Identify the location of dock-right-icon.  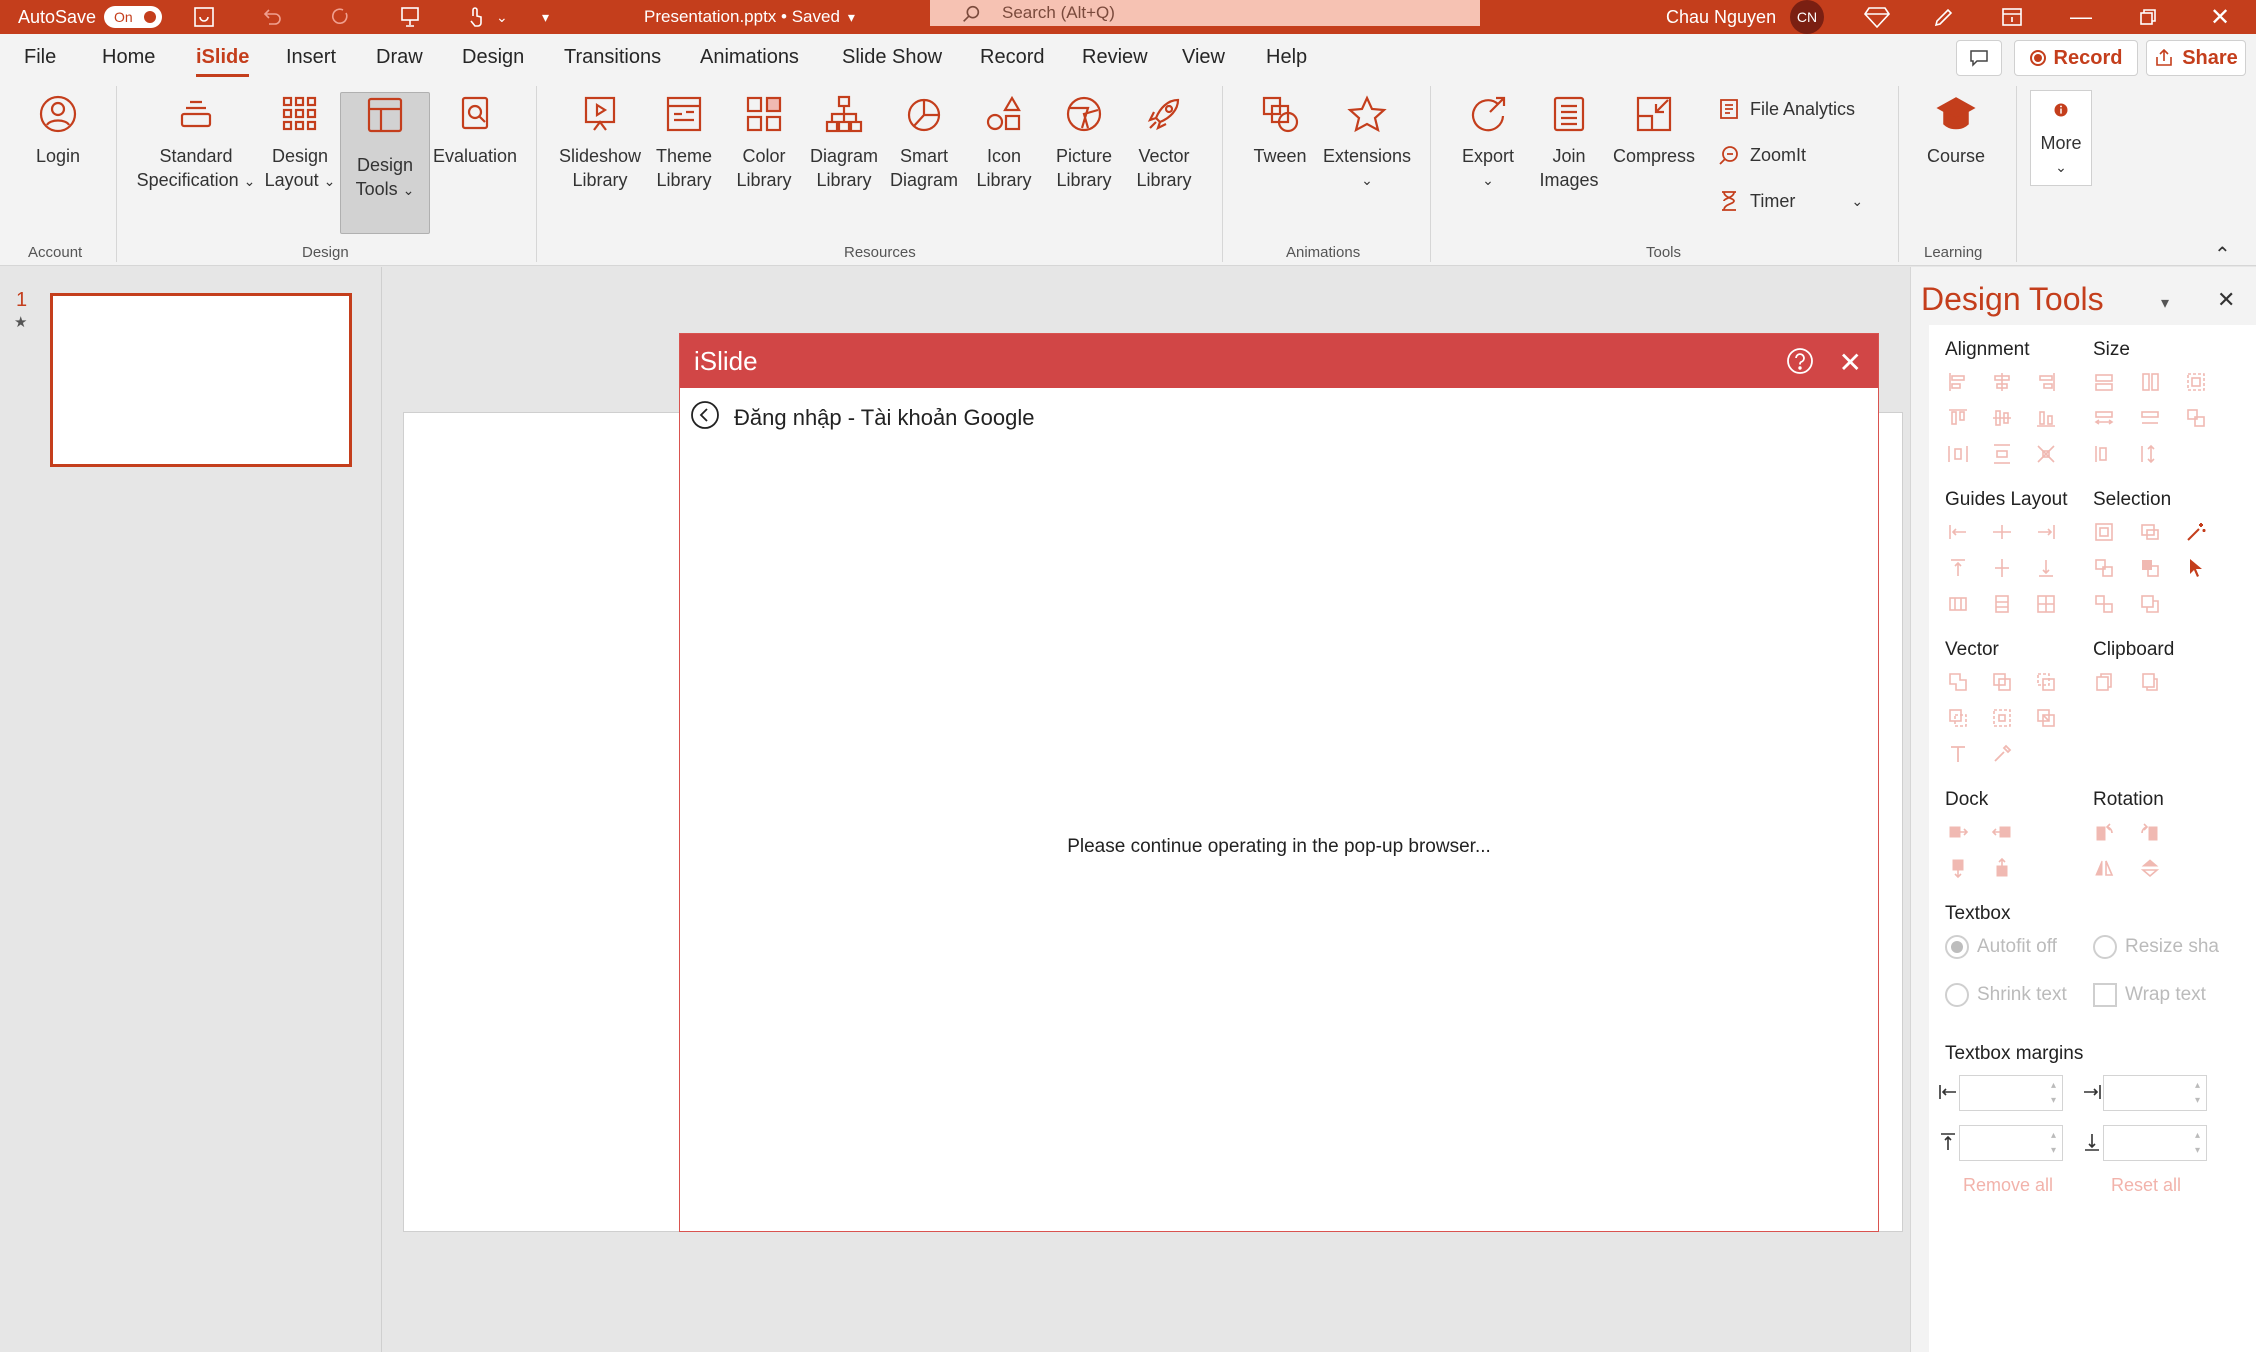
(2002, 832).